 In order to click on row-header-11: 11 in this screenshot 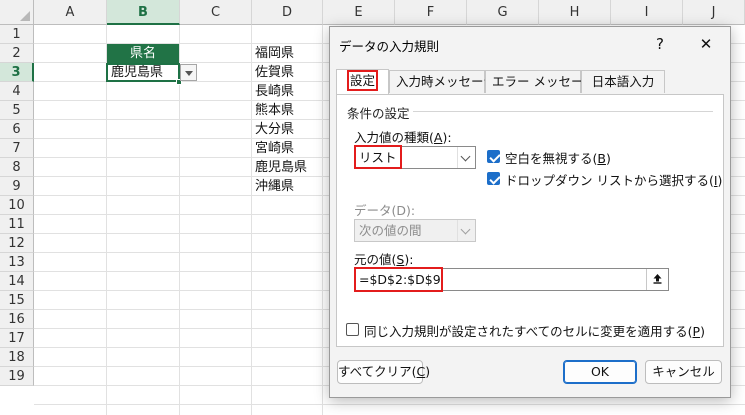, I will do `click(17, 224)`.